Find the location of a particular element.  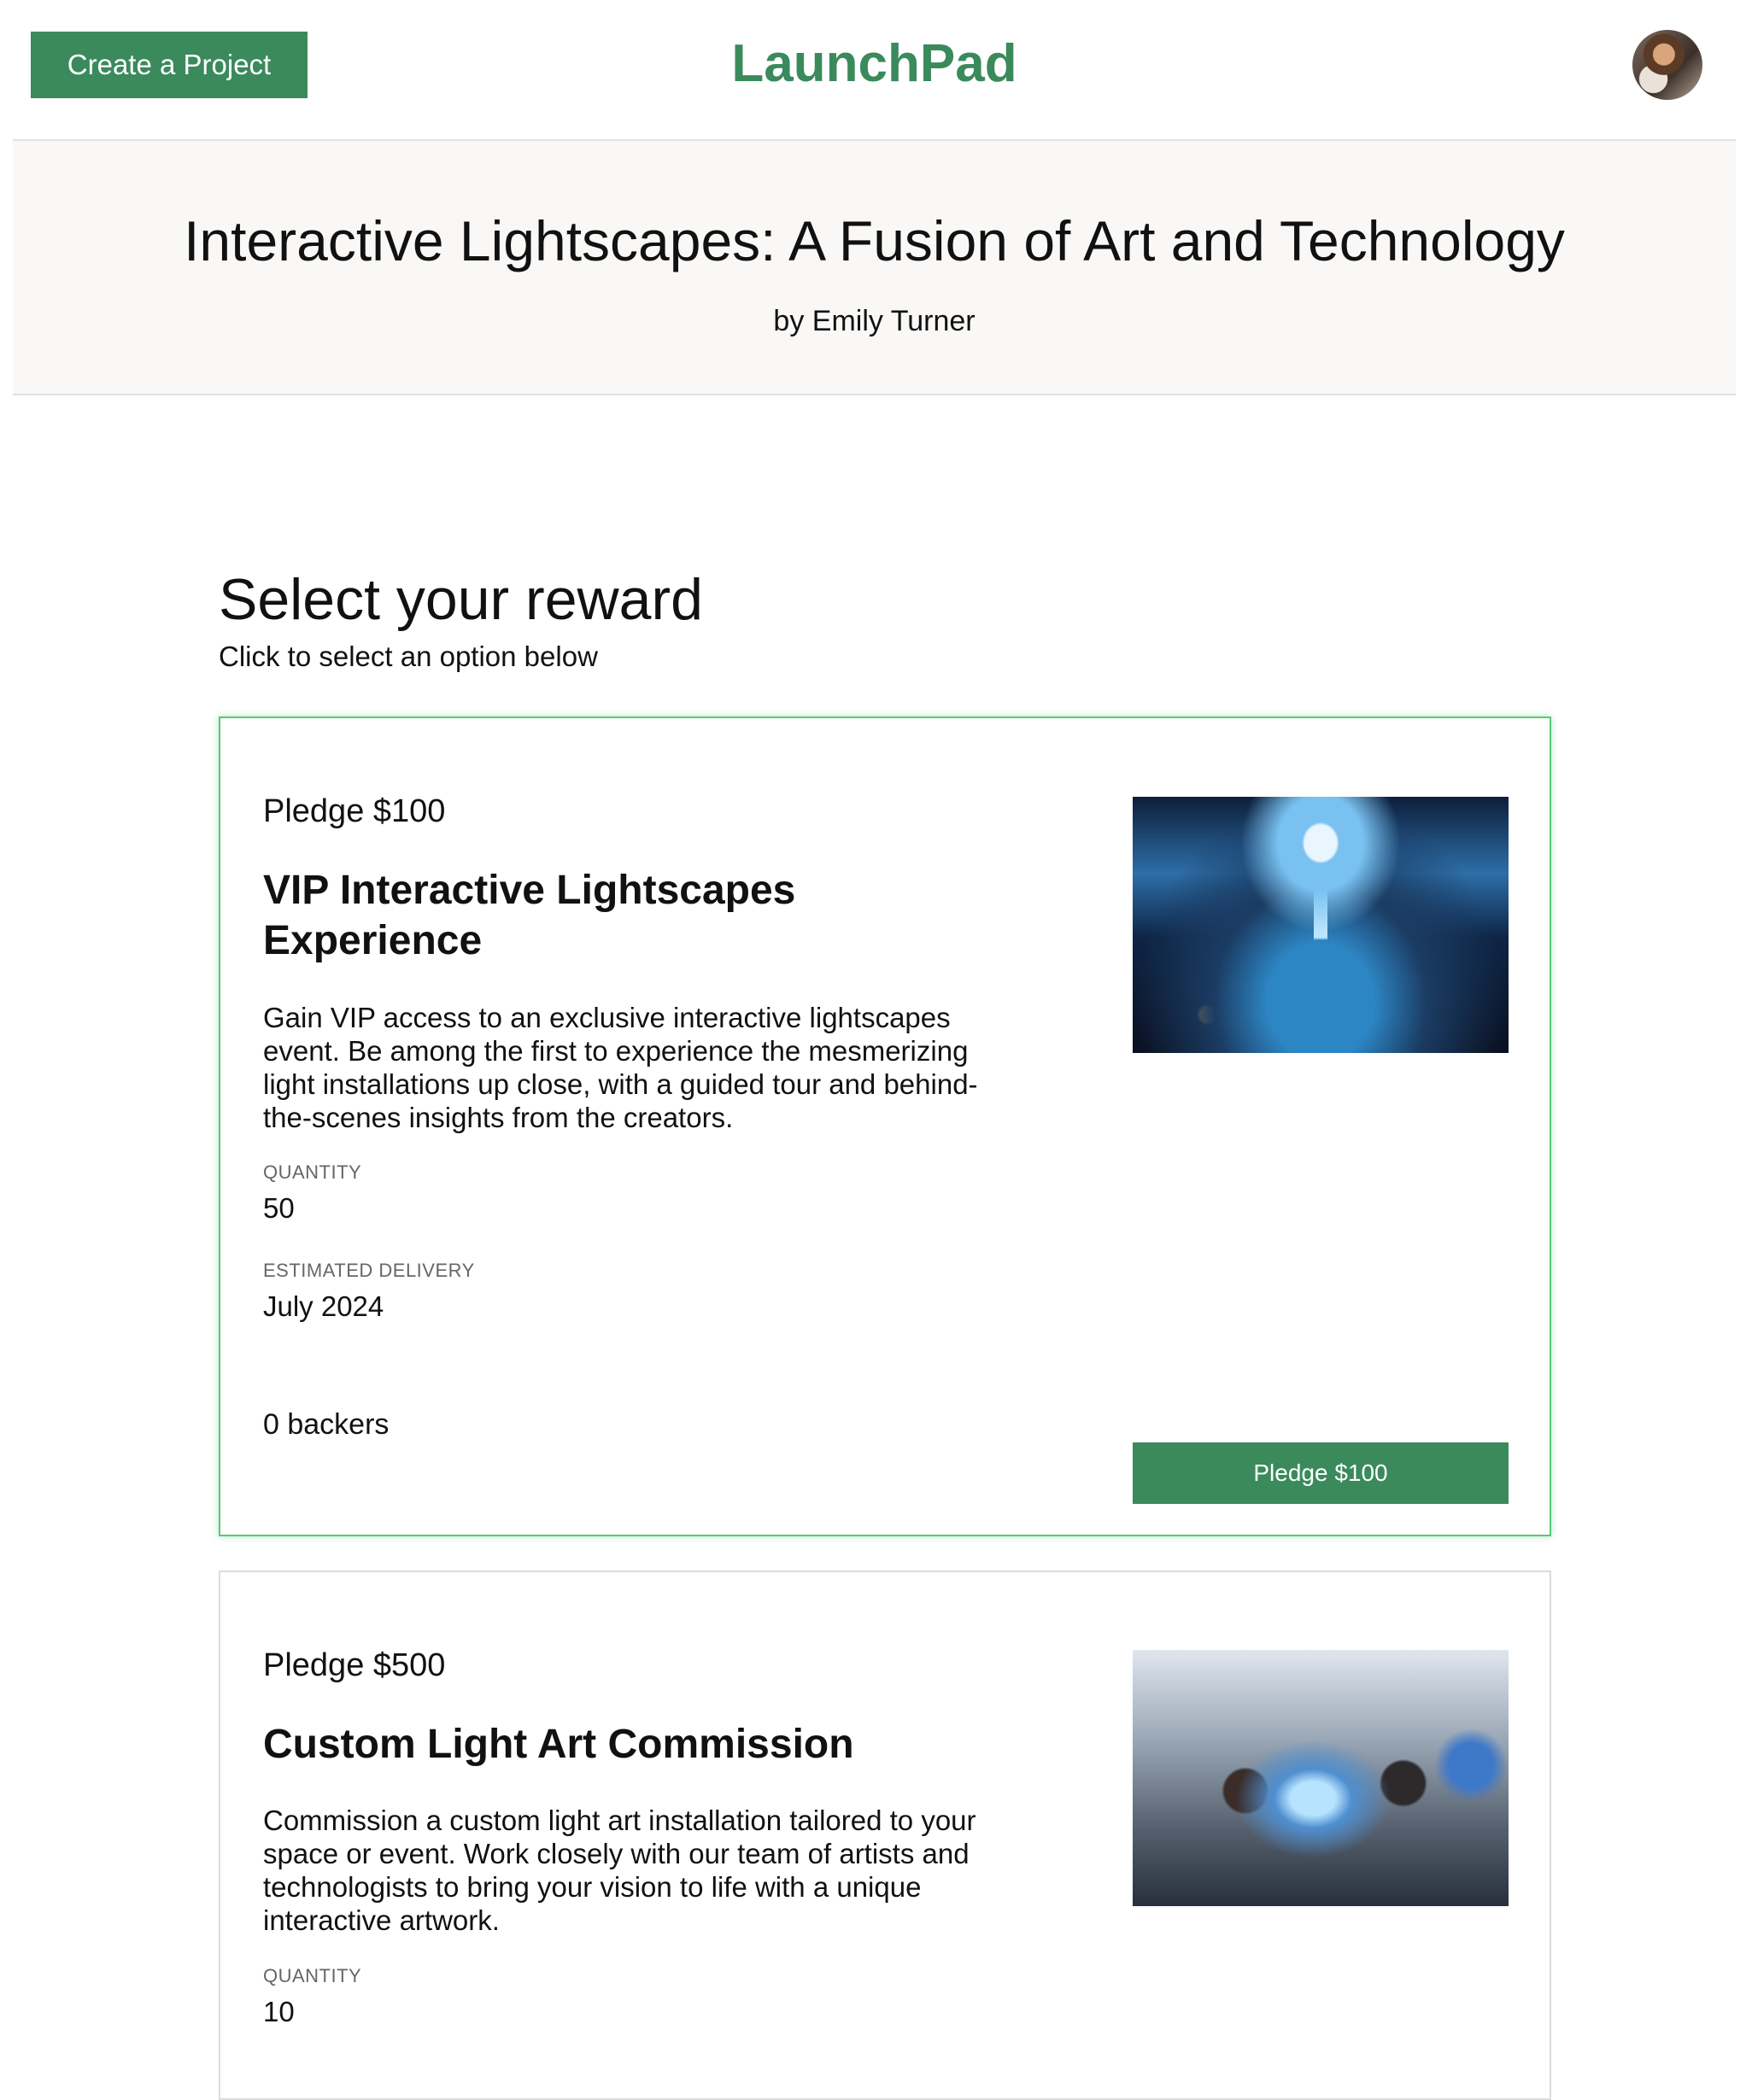

delivery-label: ESTIMATED DELIVERY is located at coordinates (369, 1270).